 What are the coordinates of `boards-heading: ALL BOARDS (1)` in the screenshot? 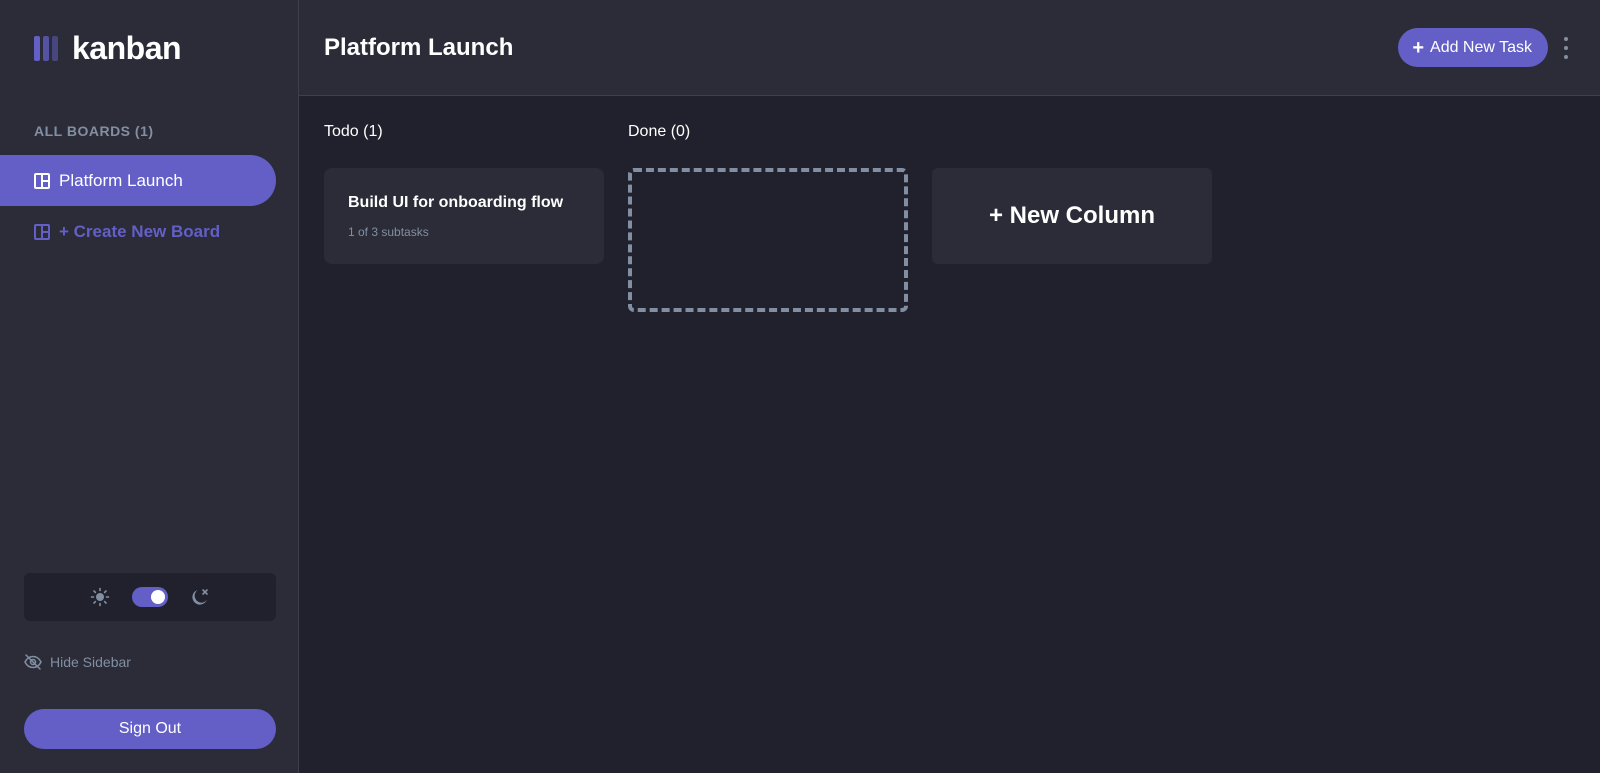 It's located at (94, 131).